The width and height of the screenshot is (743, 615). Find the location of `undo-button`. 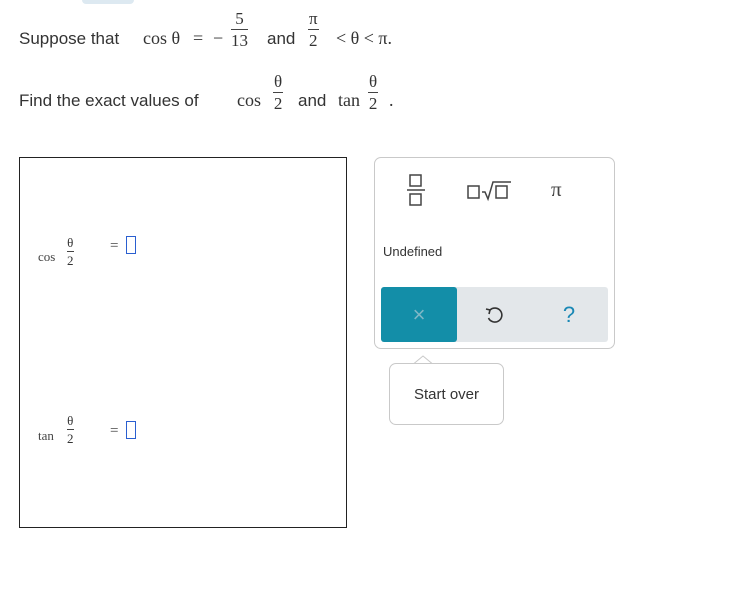

undo-button is located at coordinates (494, 316).